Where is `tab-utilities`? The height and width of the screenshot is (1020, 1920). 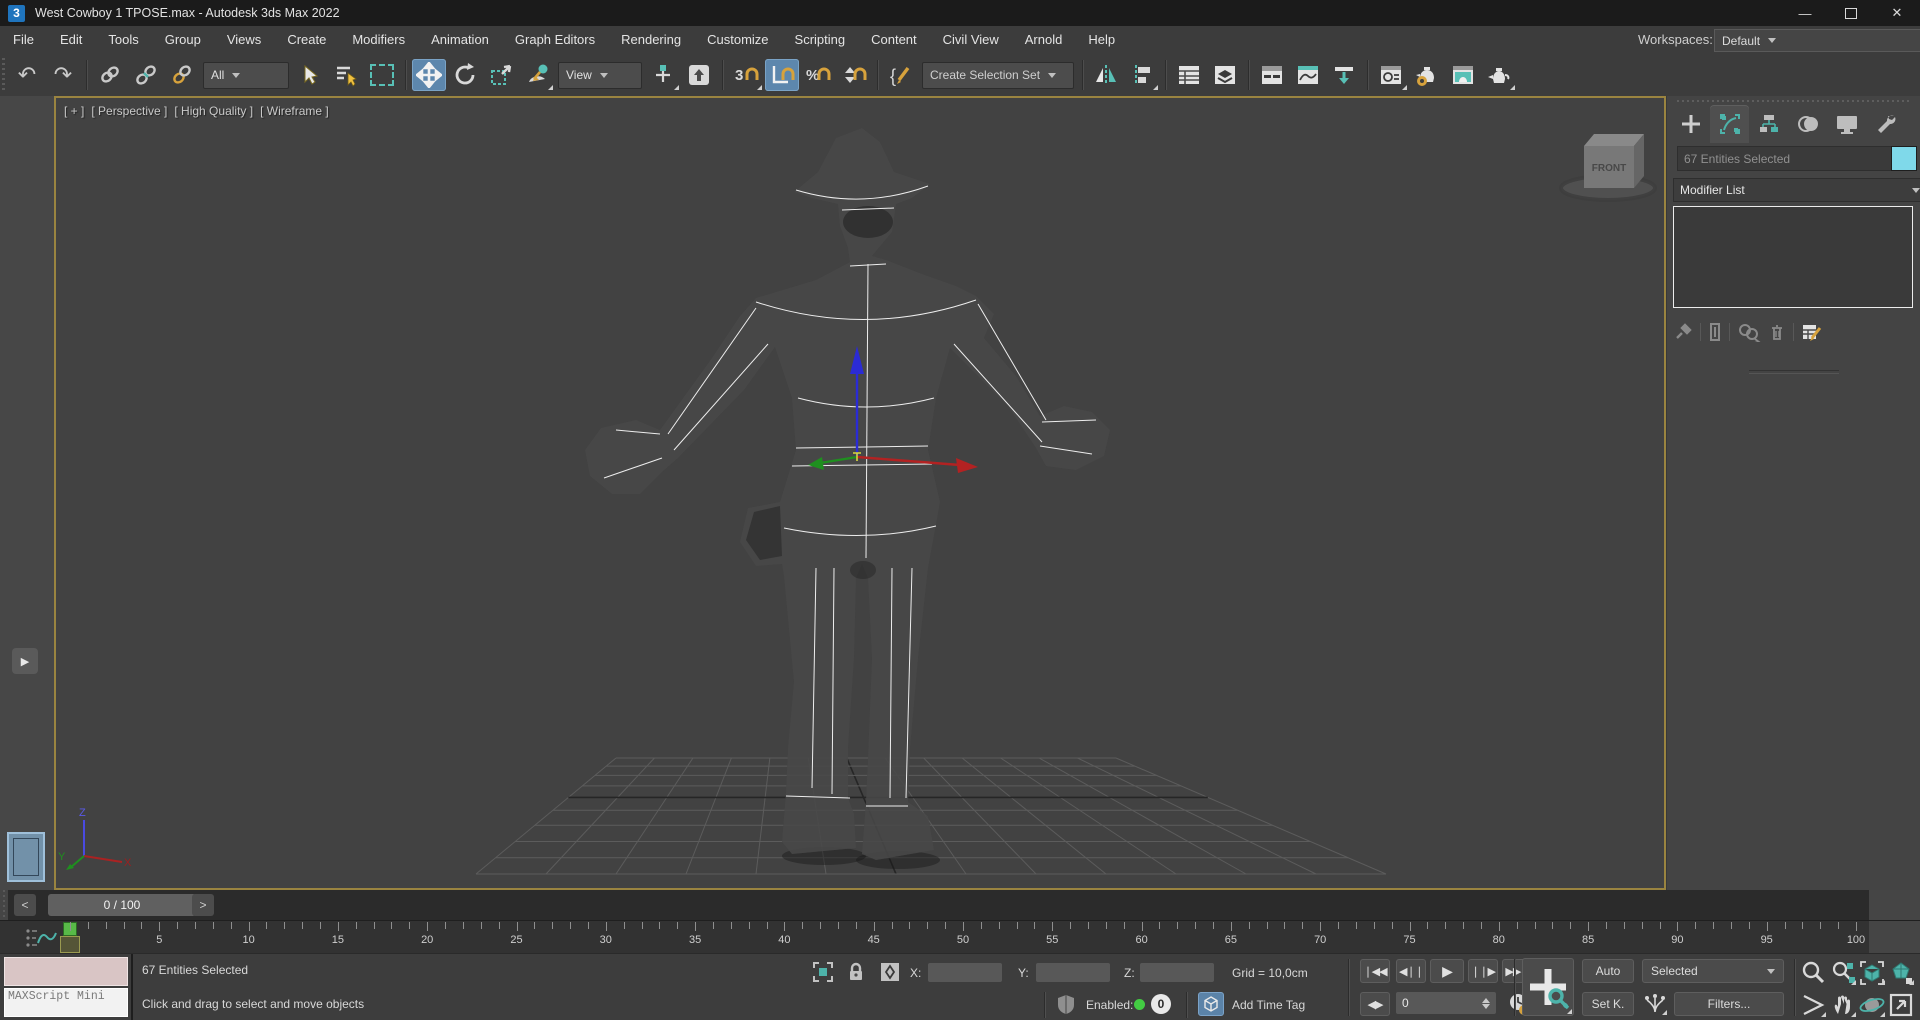 tab-utilities is located at coordinates (1885, 124).